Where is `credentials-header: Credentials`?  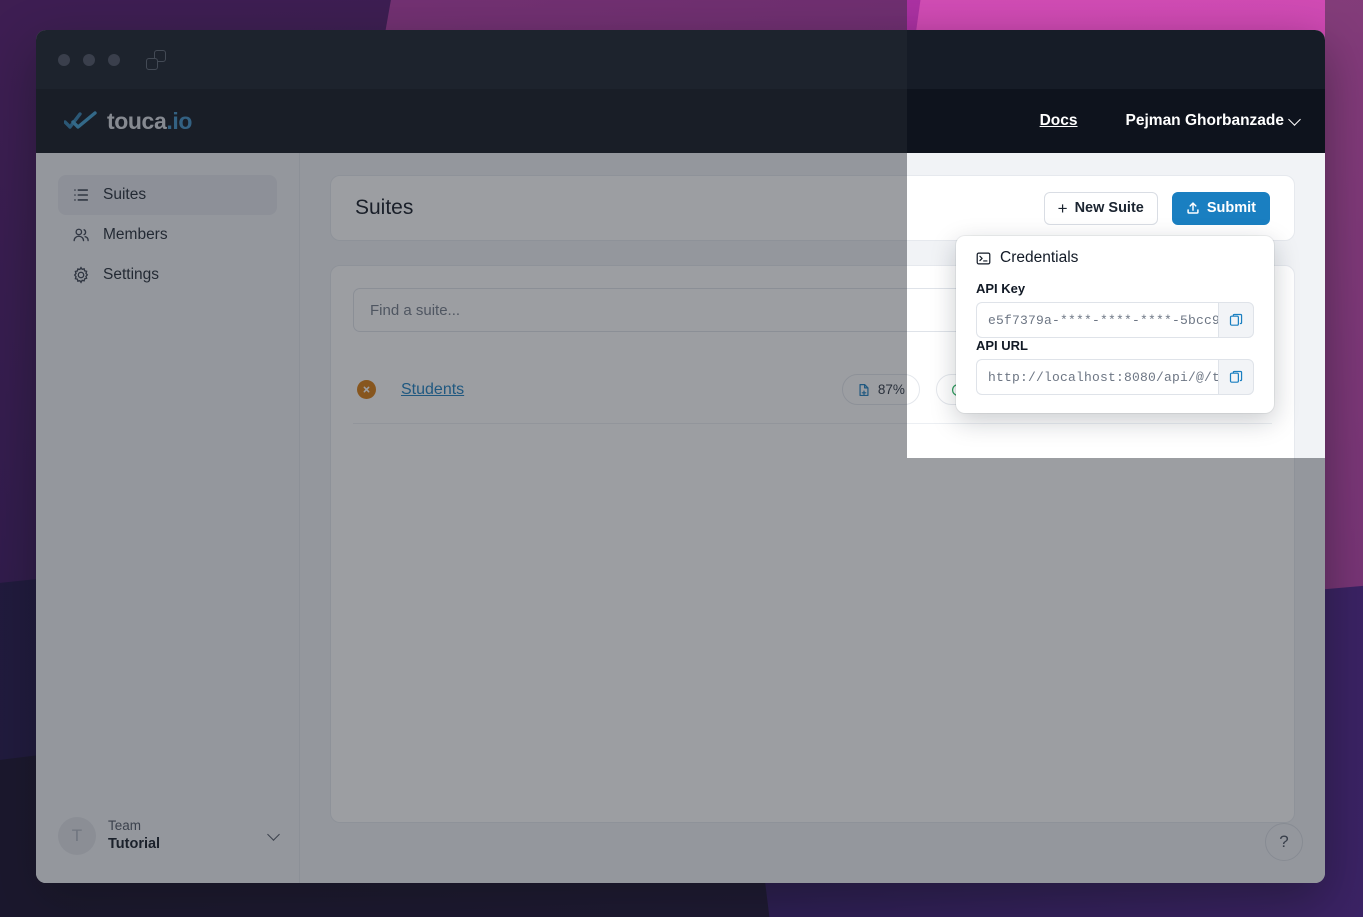 credentials-header: Credentials is located at coordinates (1115, 258).